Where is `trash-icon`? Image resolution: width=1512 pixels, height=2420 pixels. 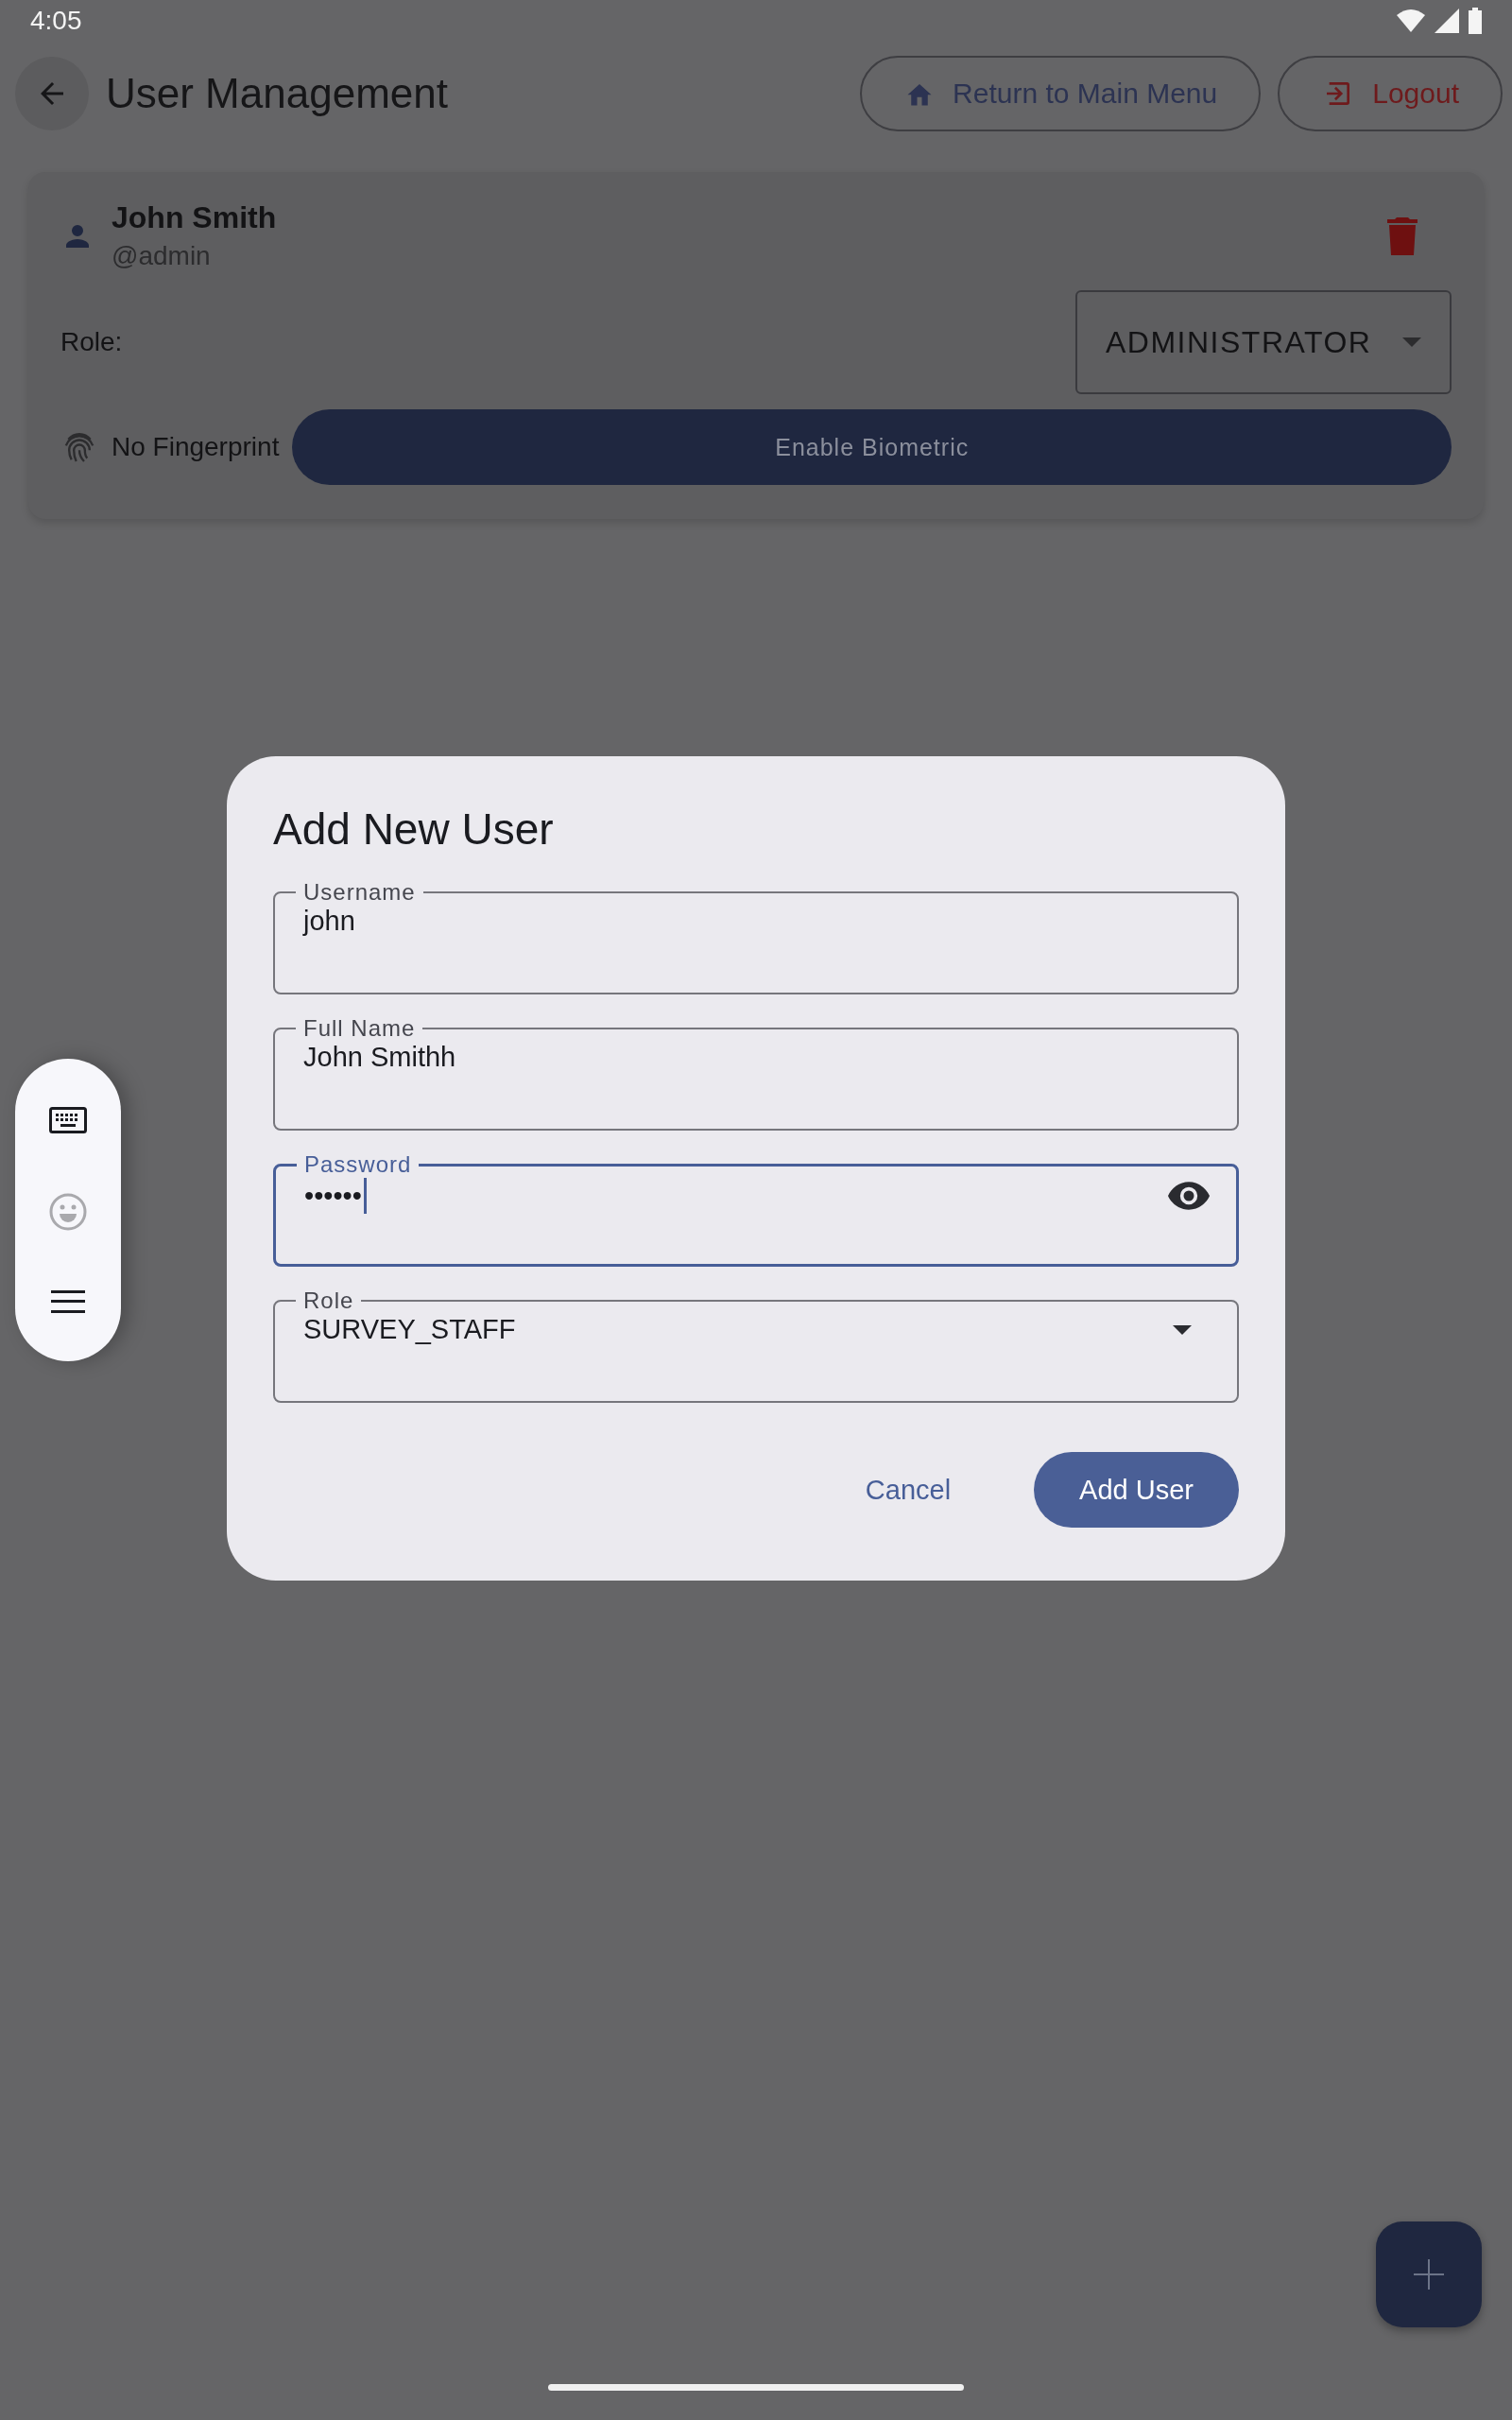 trash-icon is located at coordinates (1402, 235).